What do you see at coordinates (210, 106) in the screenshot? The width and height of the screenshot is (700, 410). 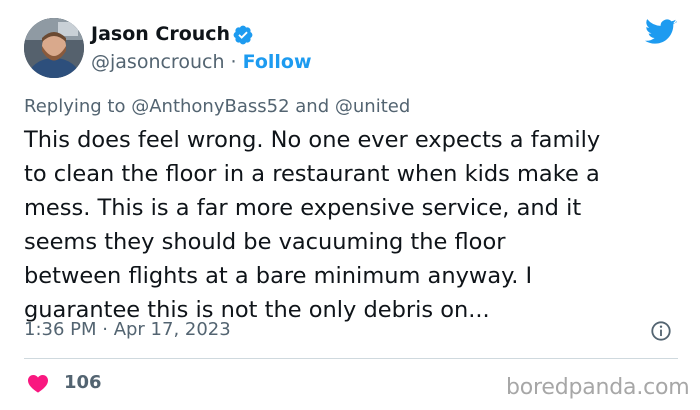 I see `mention-anthonybass52: @AnthonyBass52` at bounding box center [210, 106].